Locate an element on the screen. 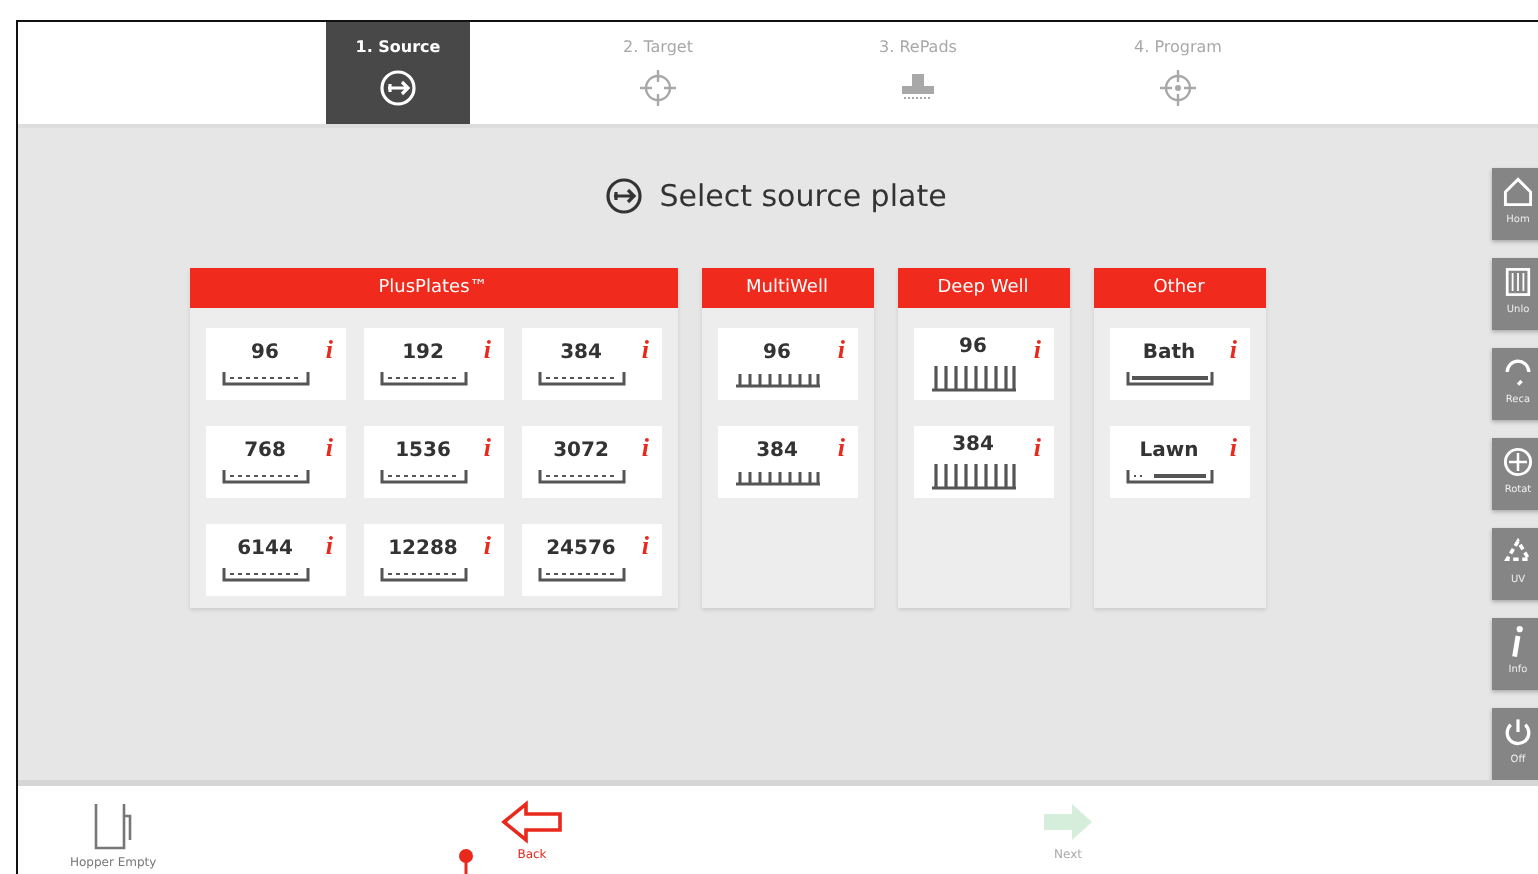  plate-card: 24576 i is located at coordinates (591, 560).